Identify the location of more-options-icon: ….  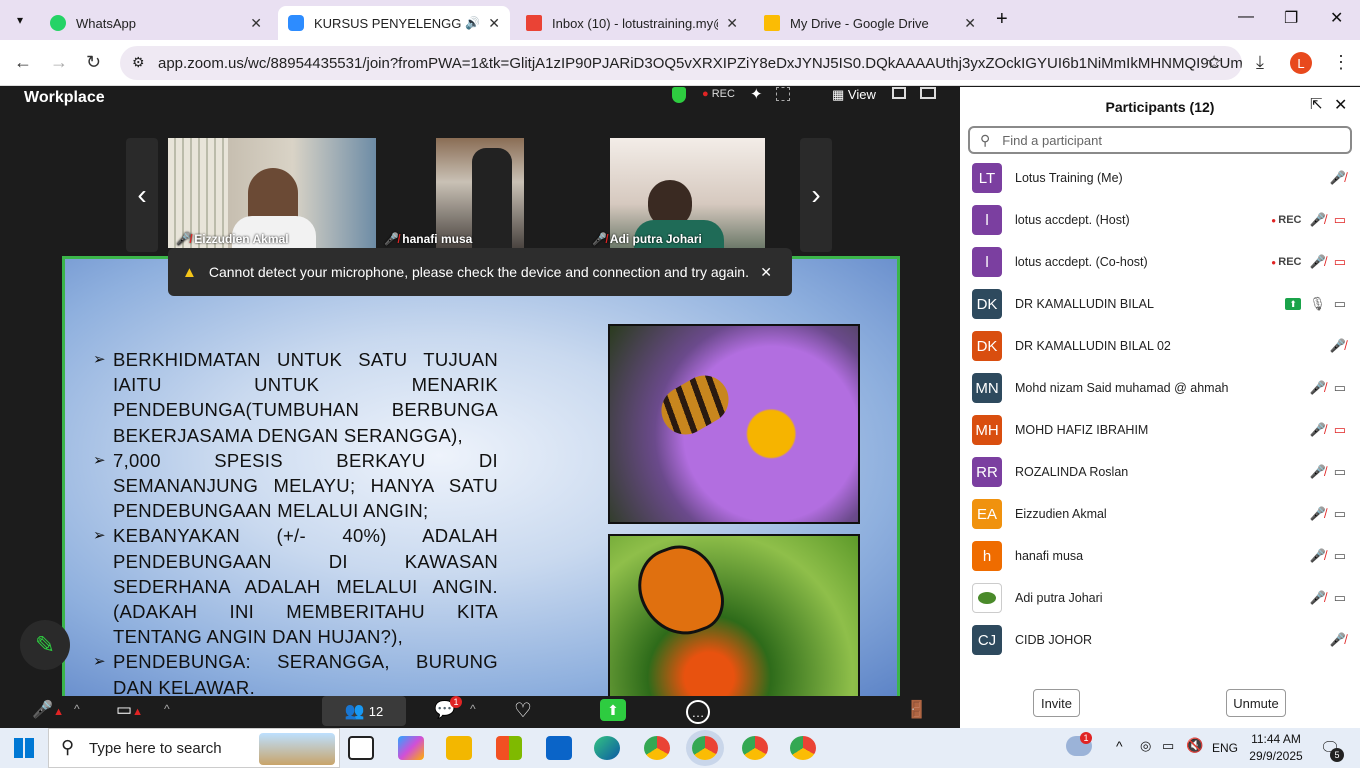
(698, 712).